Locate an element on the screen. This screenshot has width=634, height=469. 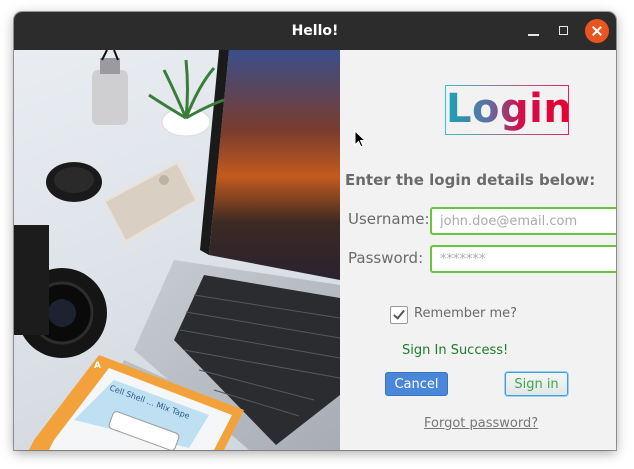
cassette-side: A is located at coordinates (97, 366).